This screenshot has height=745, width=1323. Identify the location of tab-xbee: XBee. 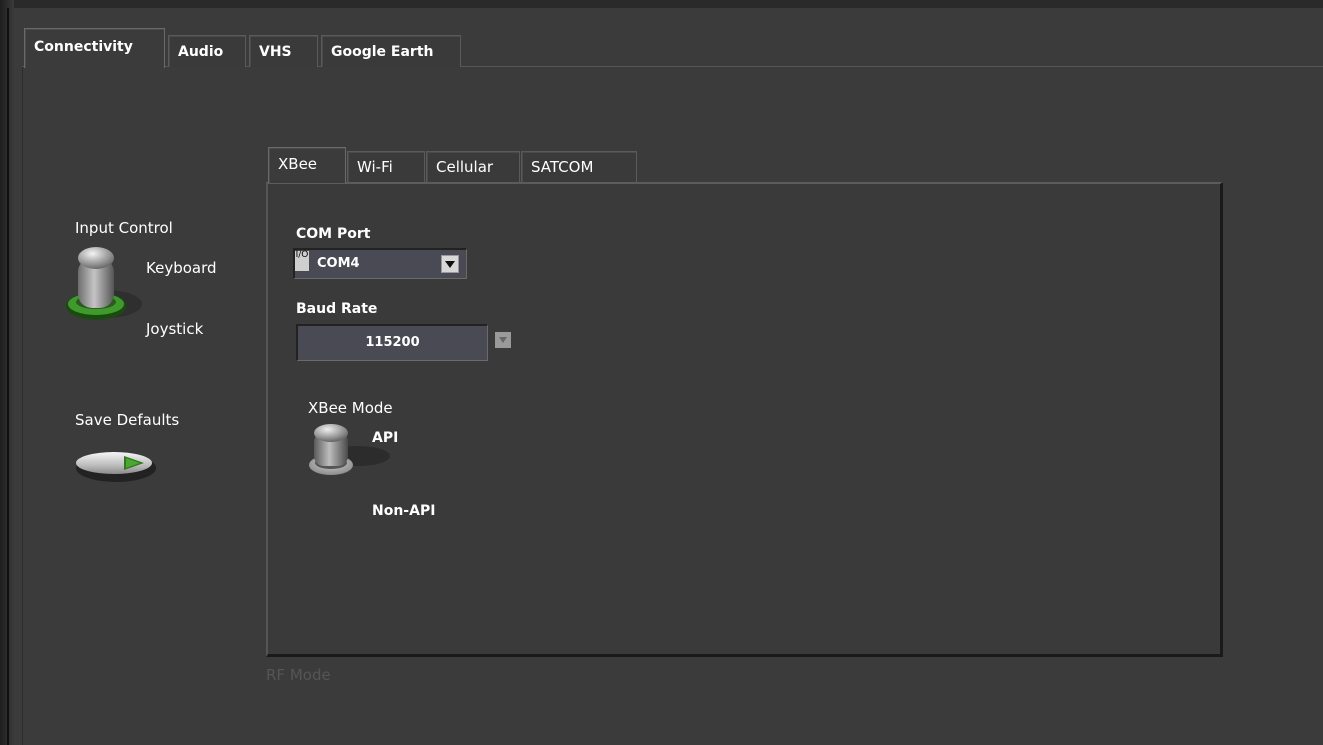
(307, 165).